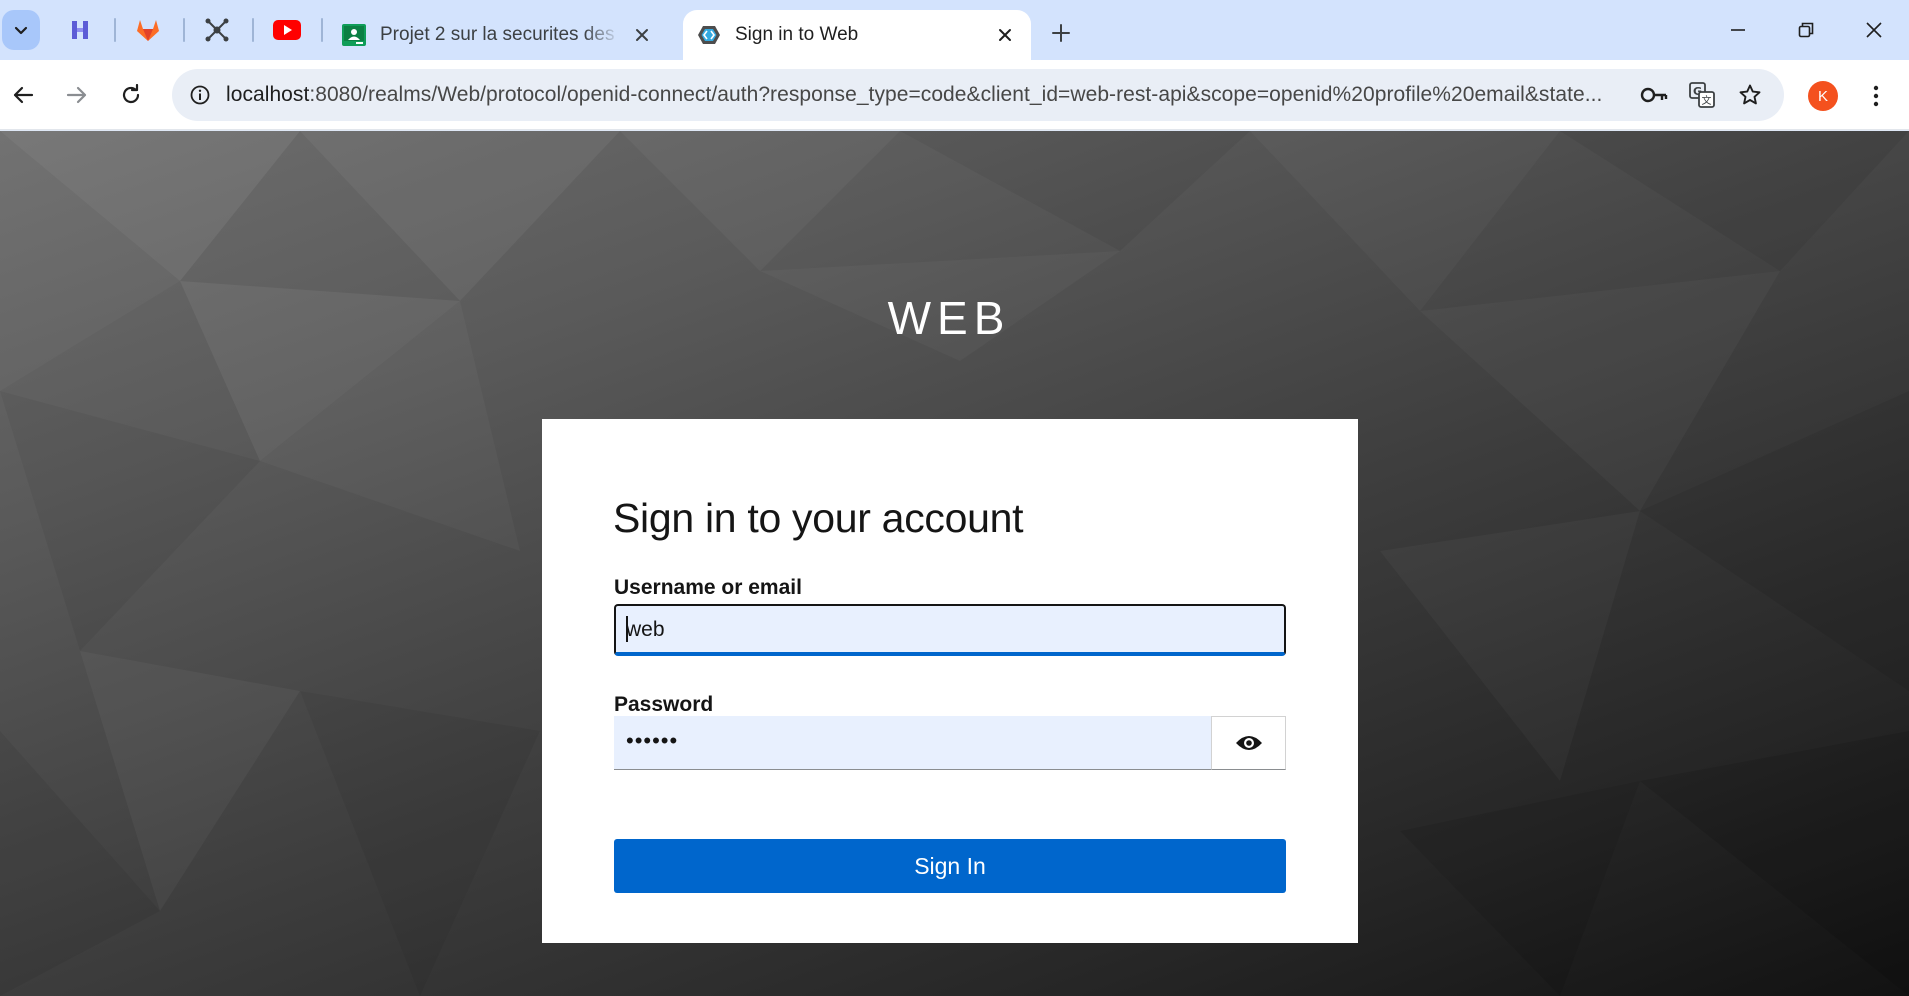 Image resolution: width=1909 pixels, height=996 pixels. I want to click on key-icon, so click(1654, 95).